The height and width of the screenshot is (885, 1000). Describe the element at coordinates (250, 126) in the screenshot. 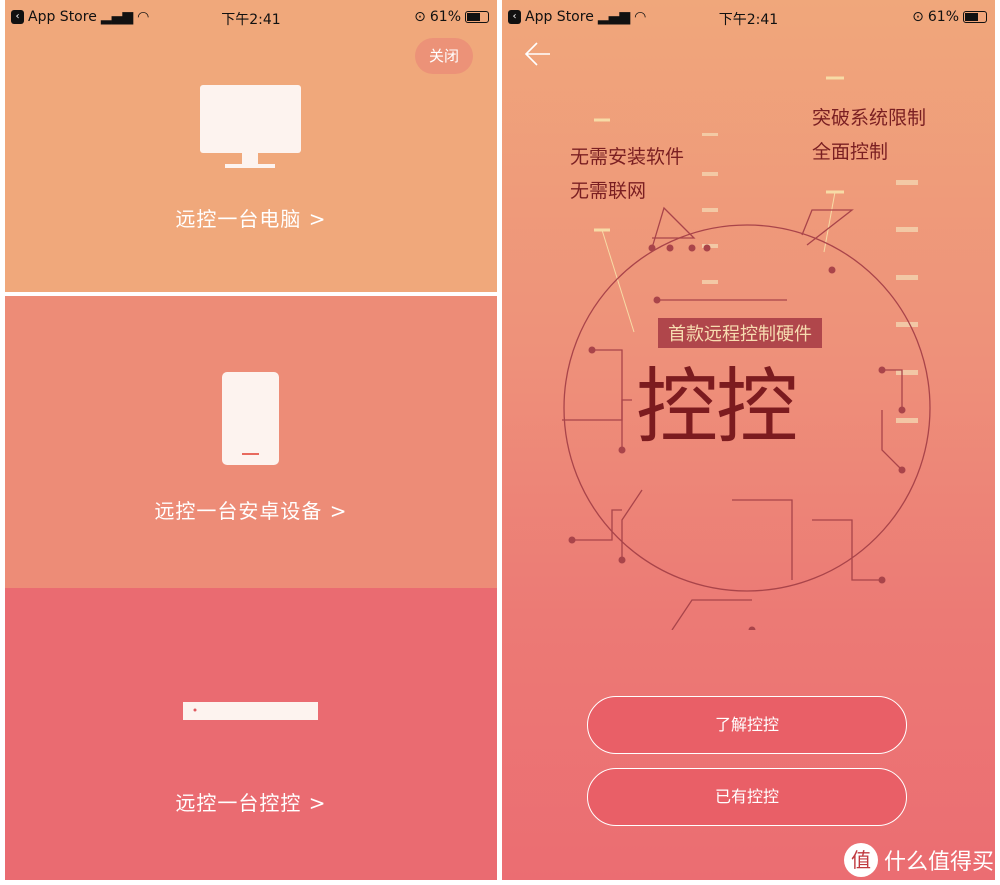

I see `monitor-icon` at that location.